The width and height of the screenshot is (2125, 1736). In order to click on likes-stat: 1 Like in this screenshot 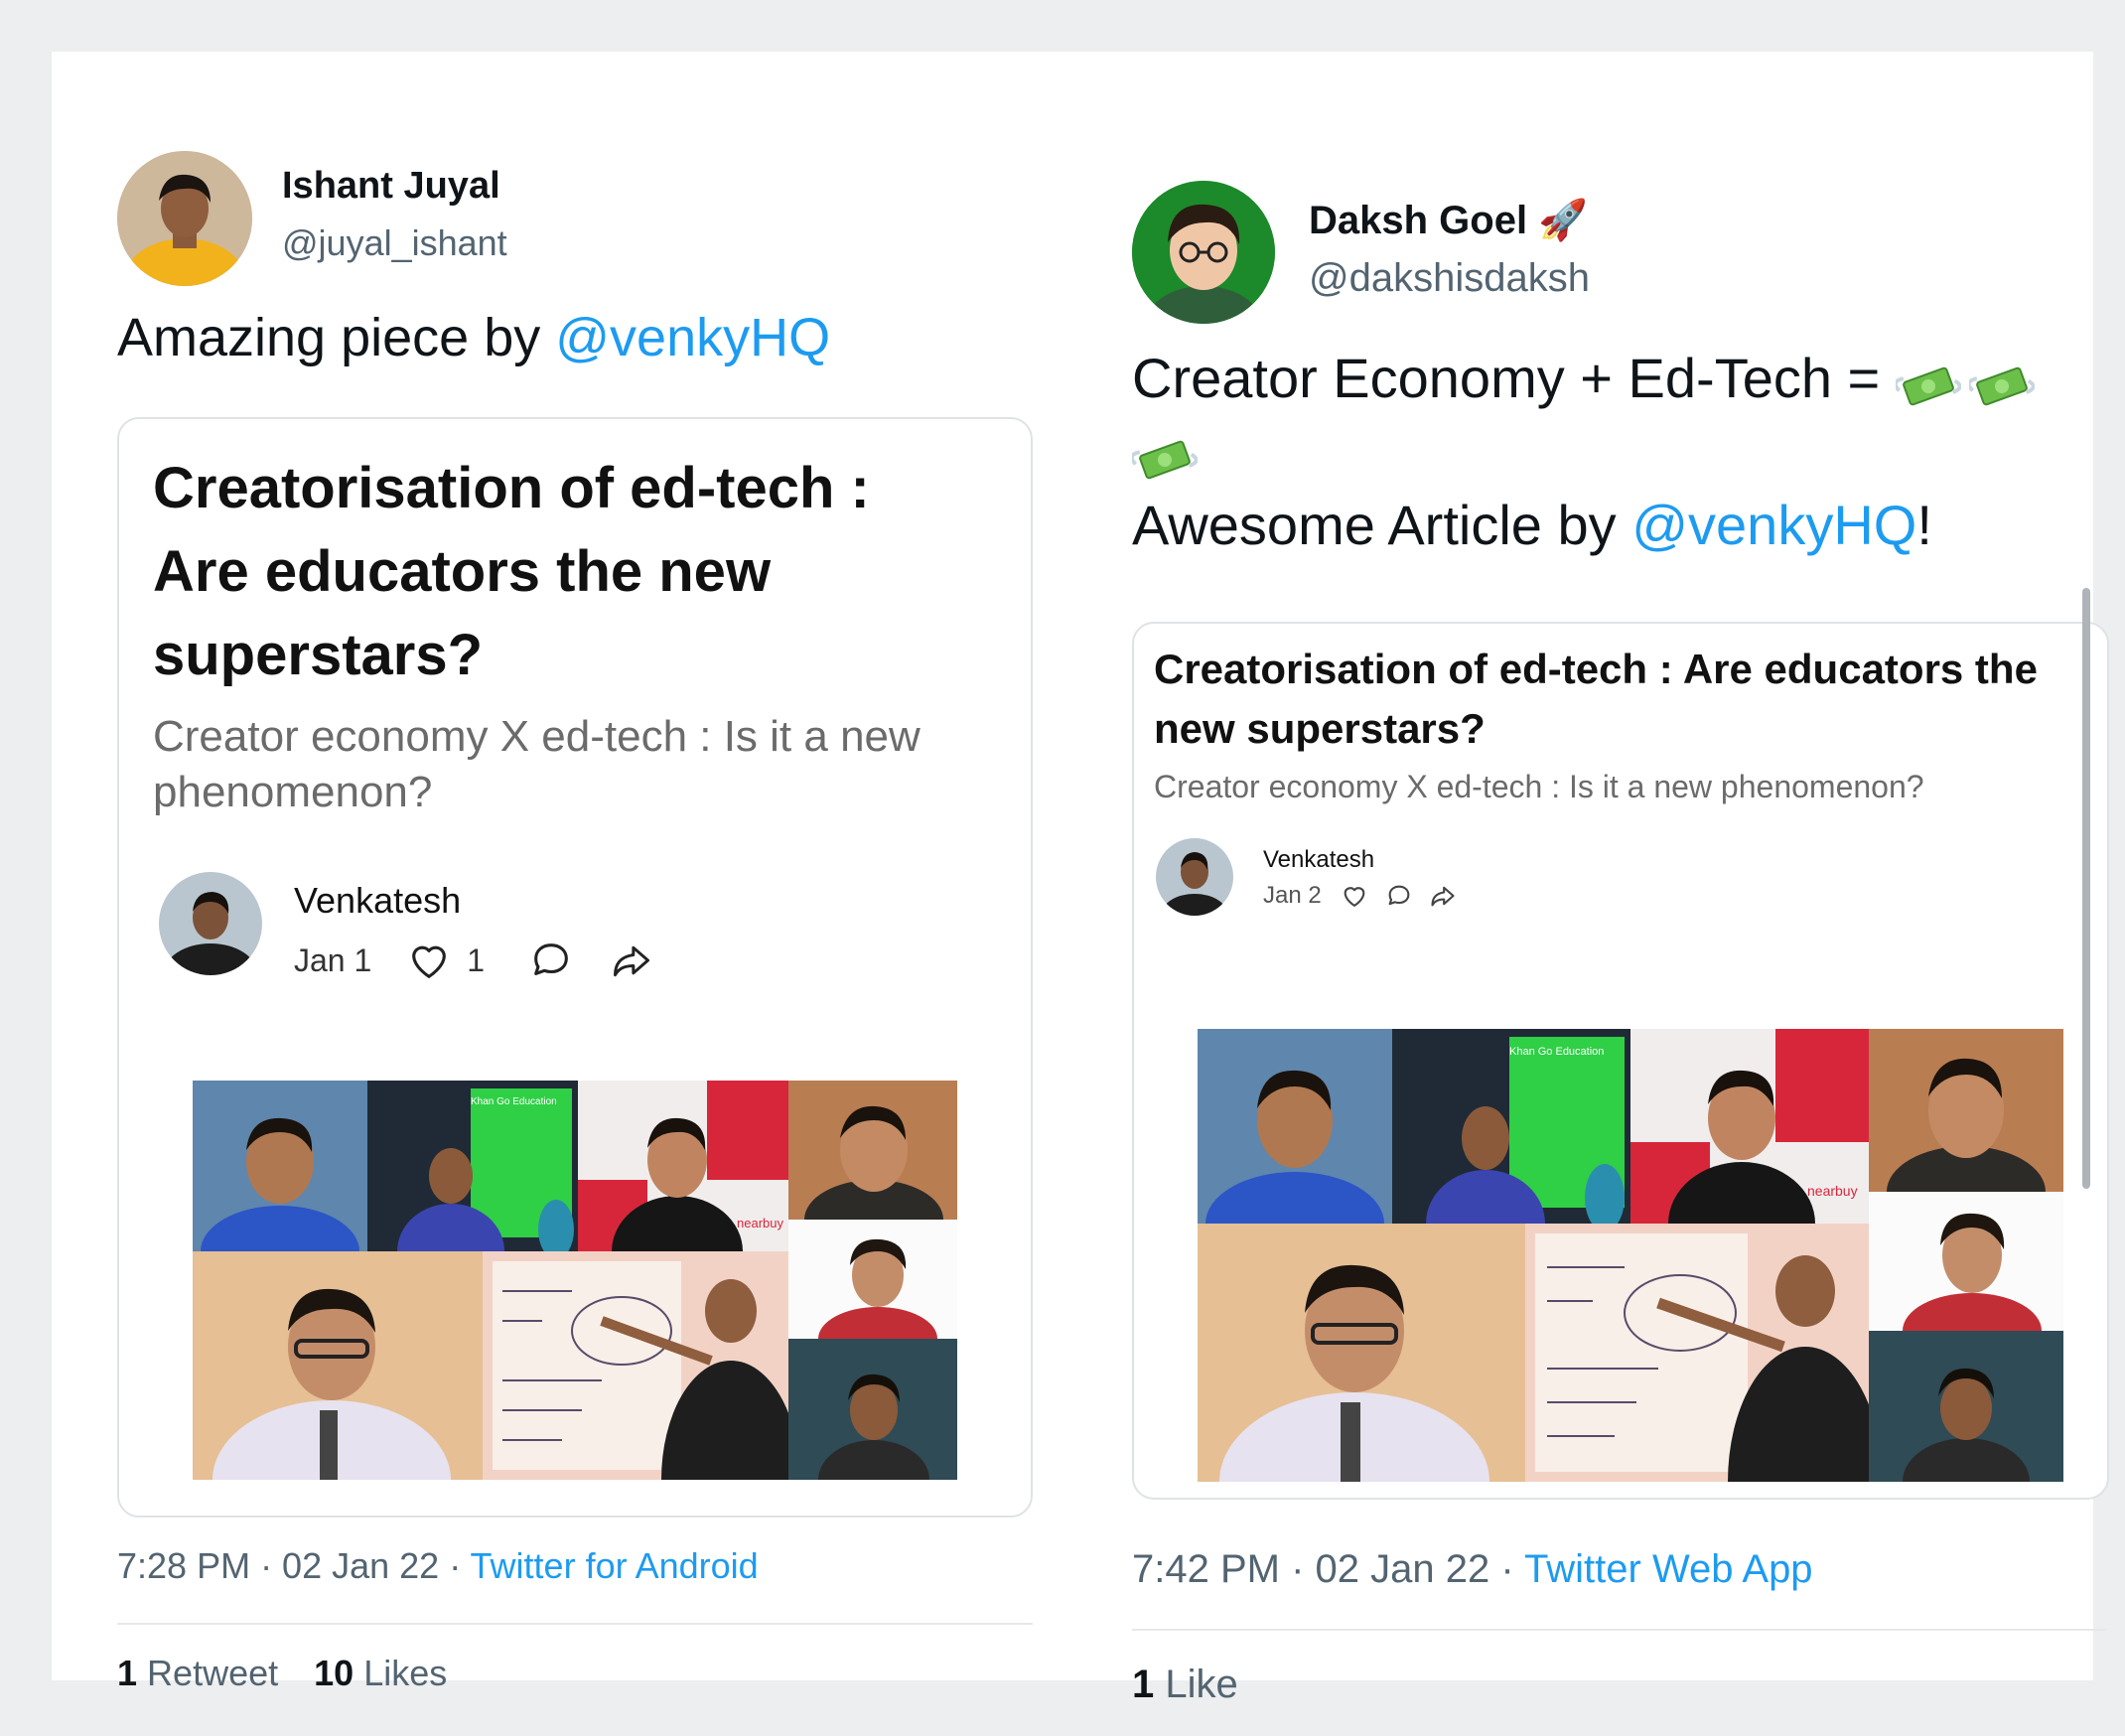, I will do `click(1185, 1684)`.